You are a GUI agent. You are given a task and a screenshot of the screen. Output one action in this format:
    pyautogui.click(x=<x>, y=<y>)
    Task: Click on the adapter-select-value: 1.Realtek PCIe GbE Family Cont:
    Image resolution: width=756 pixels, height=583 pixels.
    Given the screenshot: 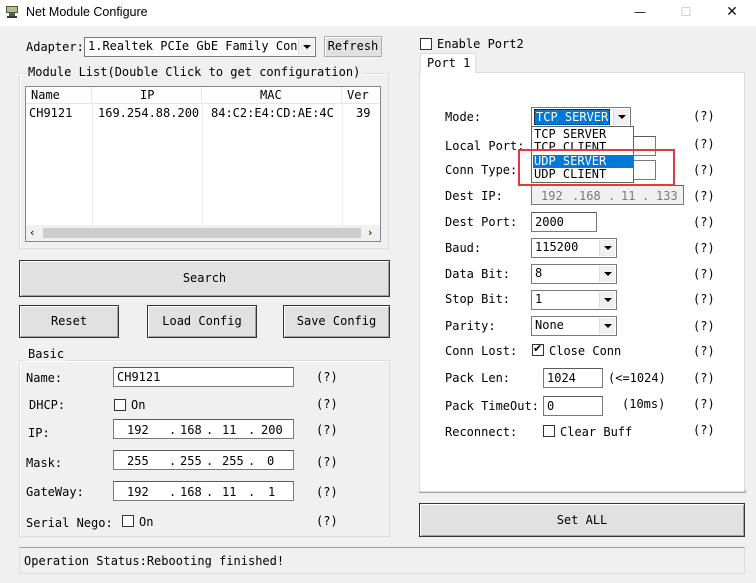 What is the action you would take?
    pyautogui.click(x=200, y=46)
    